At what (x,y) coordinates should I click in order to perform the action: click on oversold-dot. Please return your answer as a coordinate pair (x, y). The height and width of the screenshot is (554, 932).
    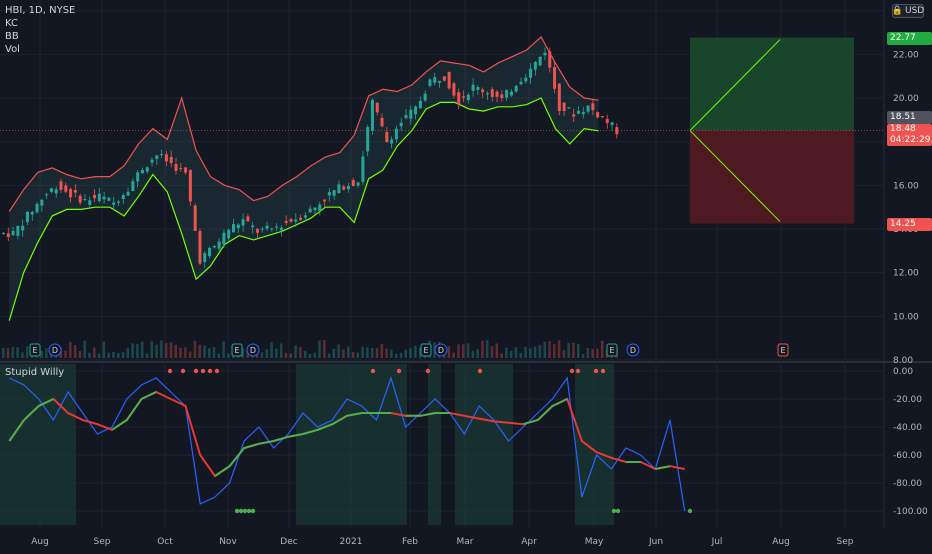
    Looking at the image, I should click on (237, 511).